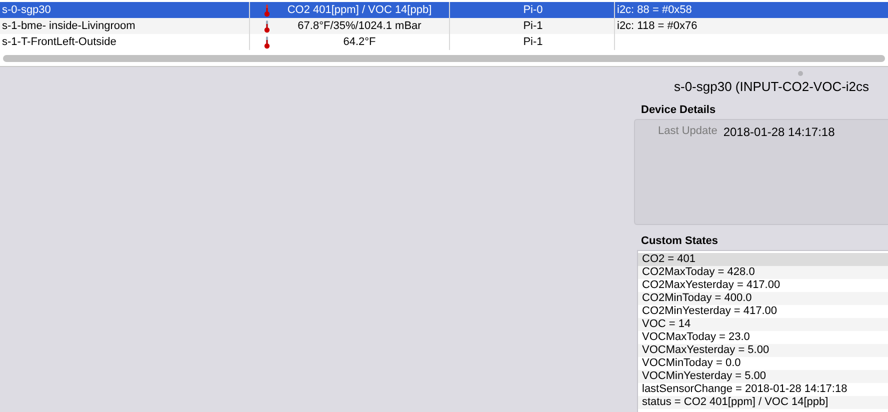 Image resolution: width=888 pixels, height=412 pixels. What do you see at coordinates (359, 10) in the screenshot?
I see `device-state: CO2 401[ppm] / VOC 14[ppb]` at bounding box center [359, 10].